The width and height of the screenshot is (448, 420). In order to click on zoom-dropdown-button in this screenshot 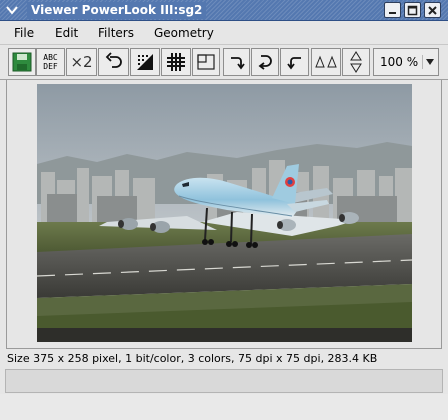, I will do `click(429, 62)`.